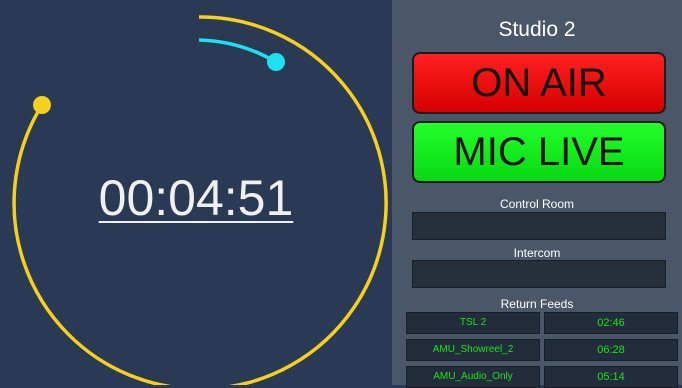 This screenshot has height=388, width=682. I want to click on elapsed-timer: 00:04:51, so click(196, 198).